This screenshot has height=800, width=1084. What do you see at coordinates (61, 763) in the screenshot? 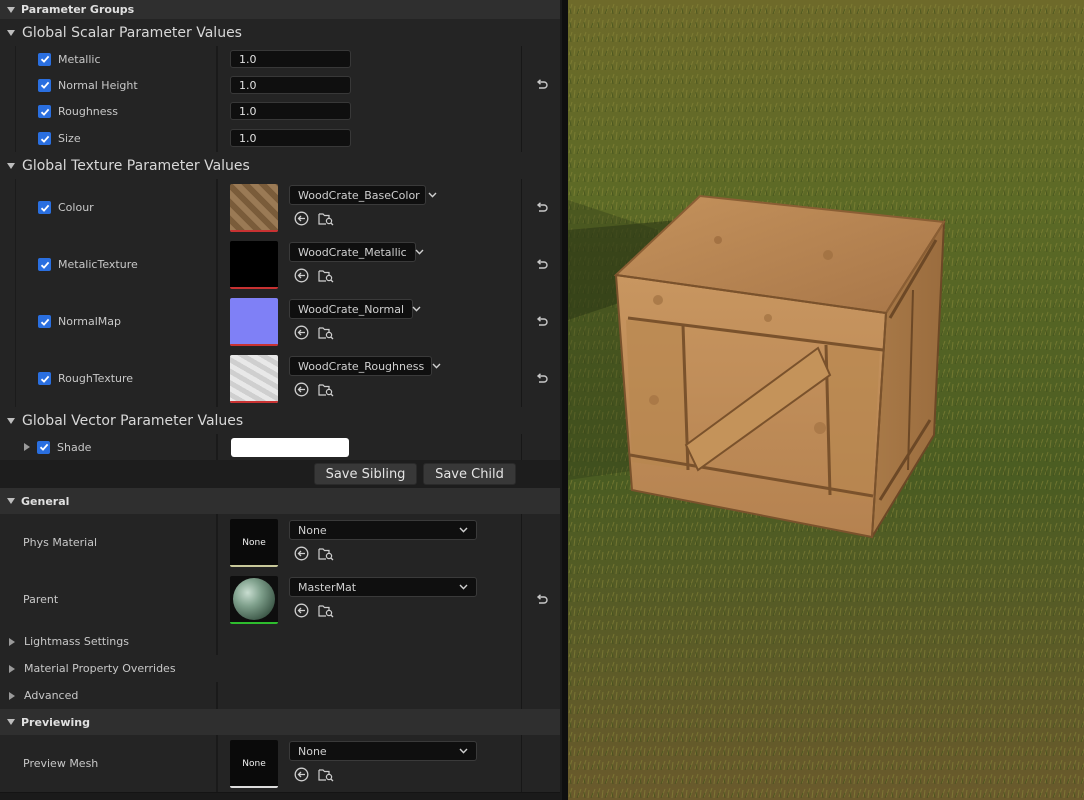
I see `preview-mesh-label: Preview Mesh` at bounding box center [61, 763].